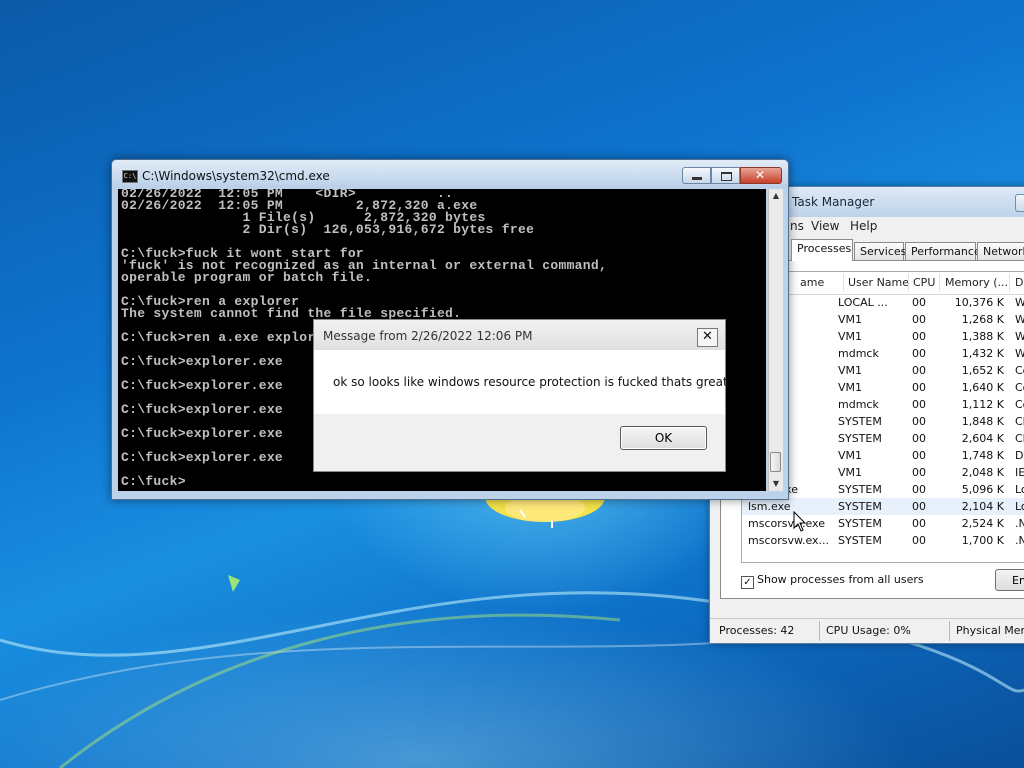 Image resolution: width=1024 pixels, height=768 pixels. What do you see at coordinates (982, 336) in the screenshot?
I see `cell-mem: 1,388 K` at bounding box center [982, 336].